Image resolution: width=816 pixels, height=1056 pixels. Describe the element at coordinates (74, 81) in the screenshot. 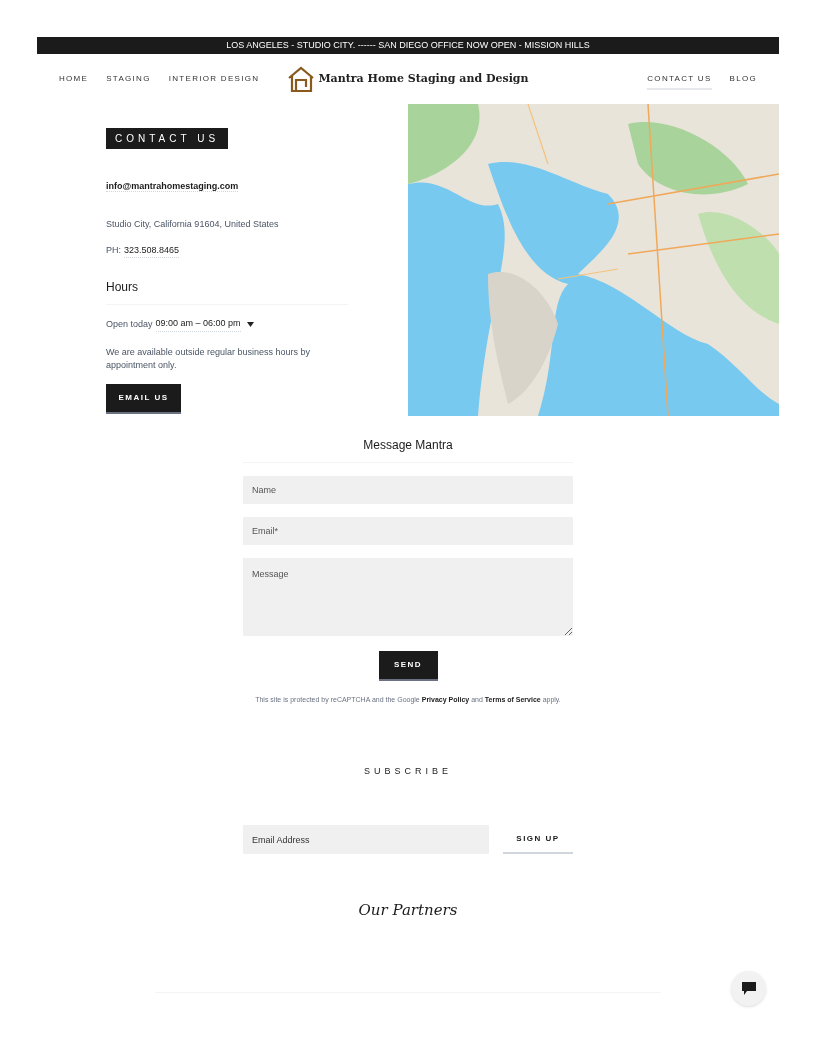

I see `nav-link: HOME` at that location.